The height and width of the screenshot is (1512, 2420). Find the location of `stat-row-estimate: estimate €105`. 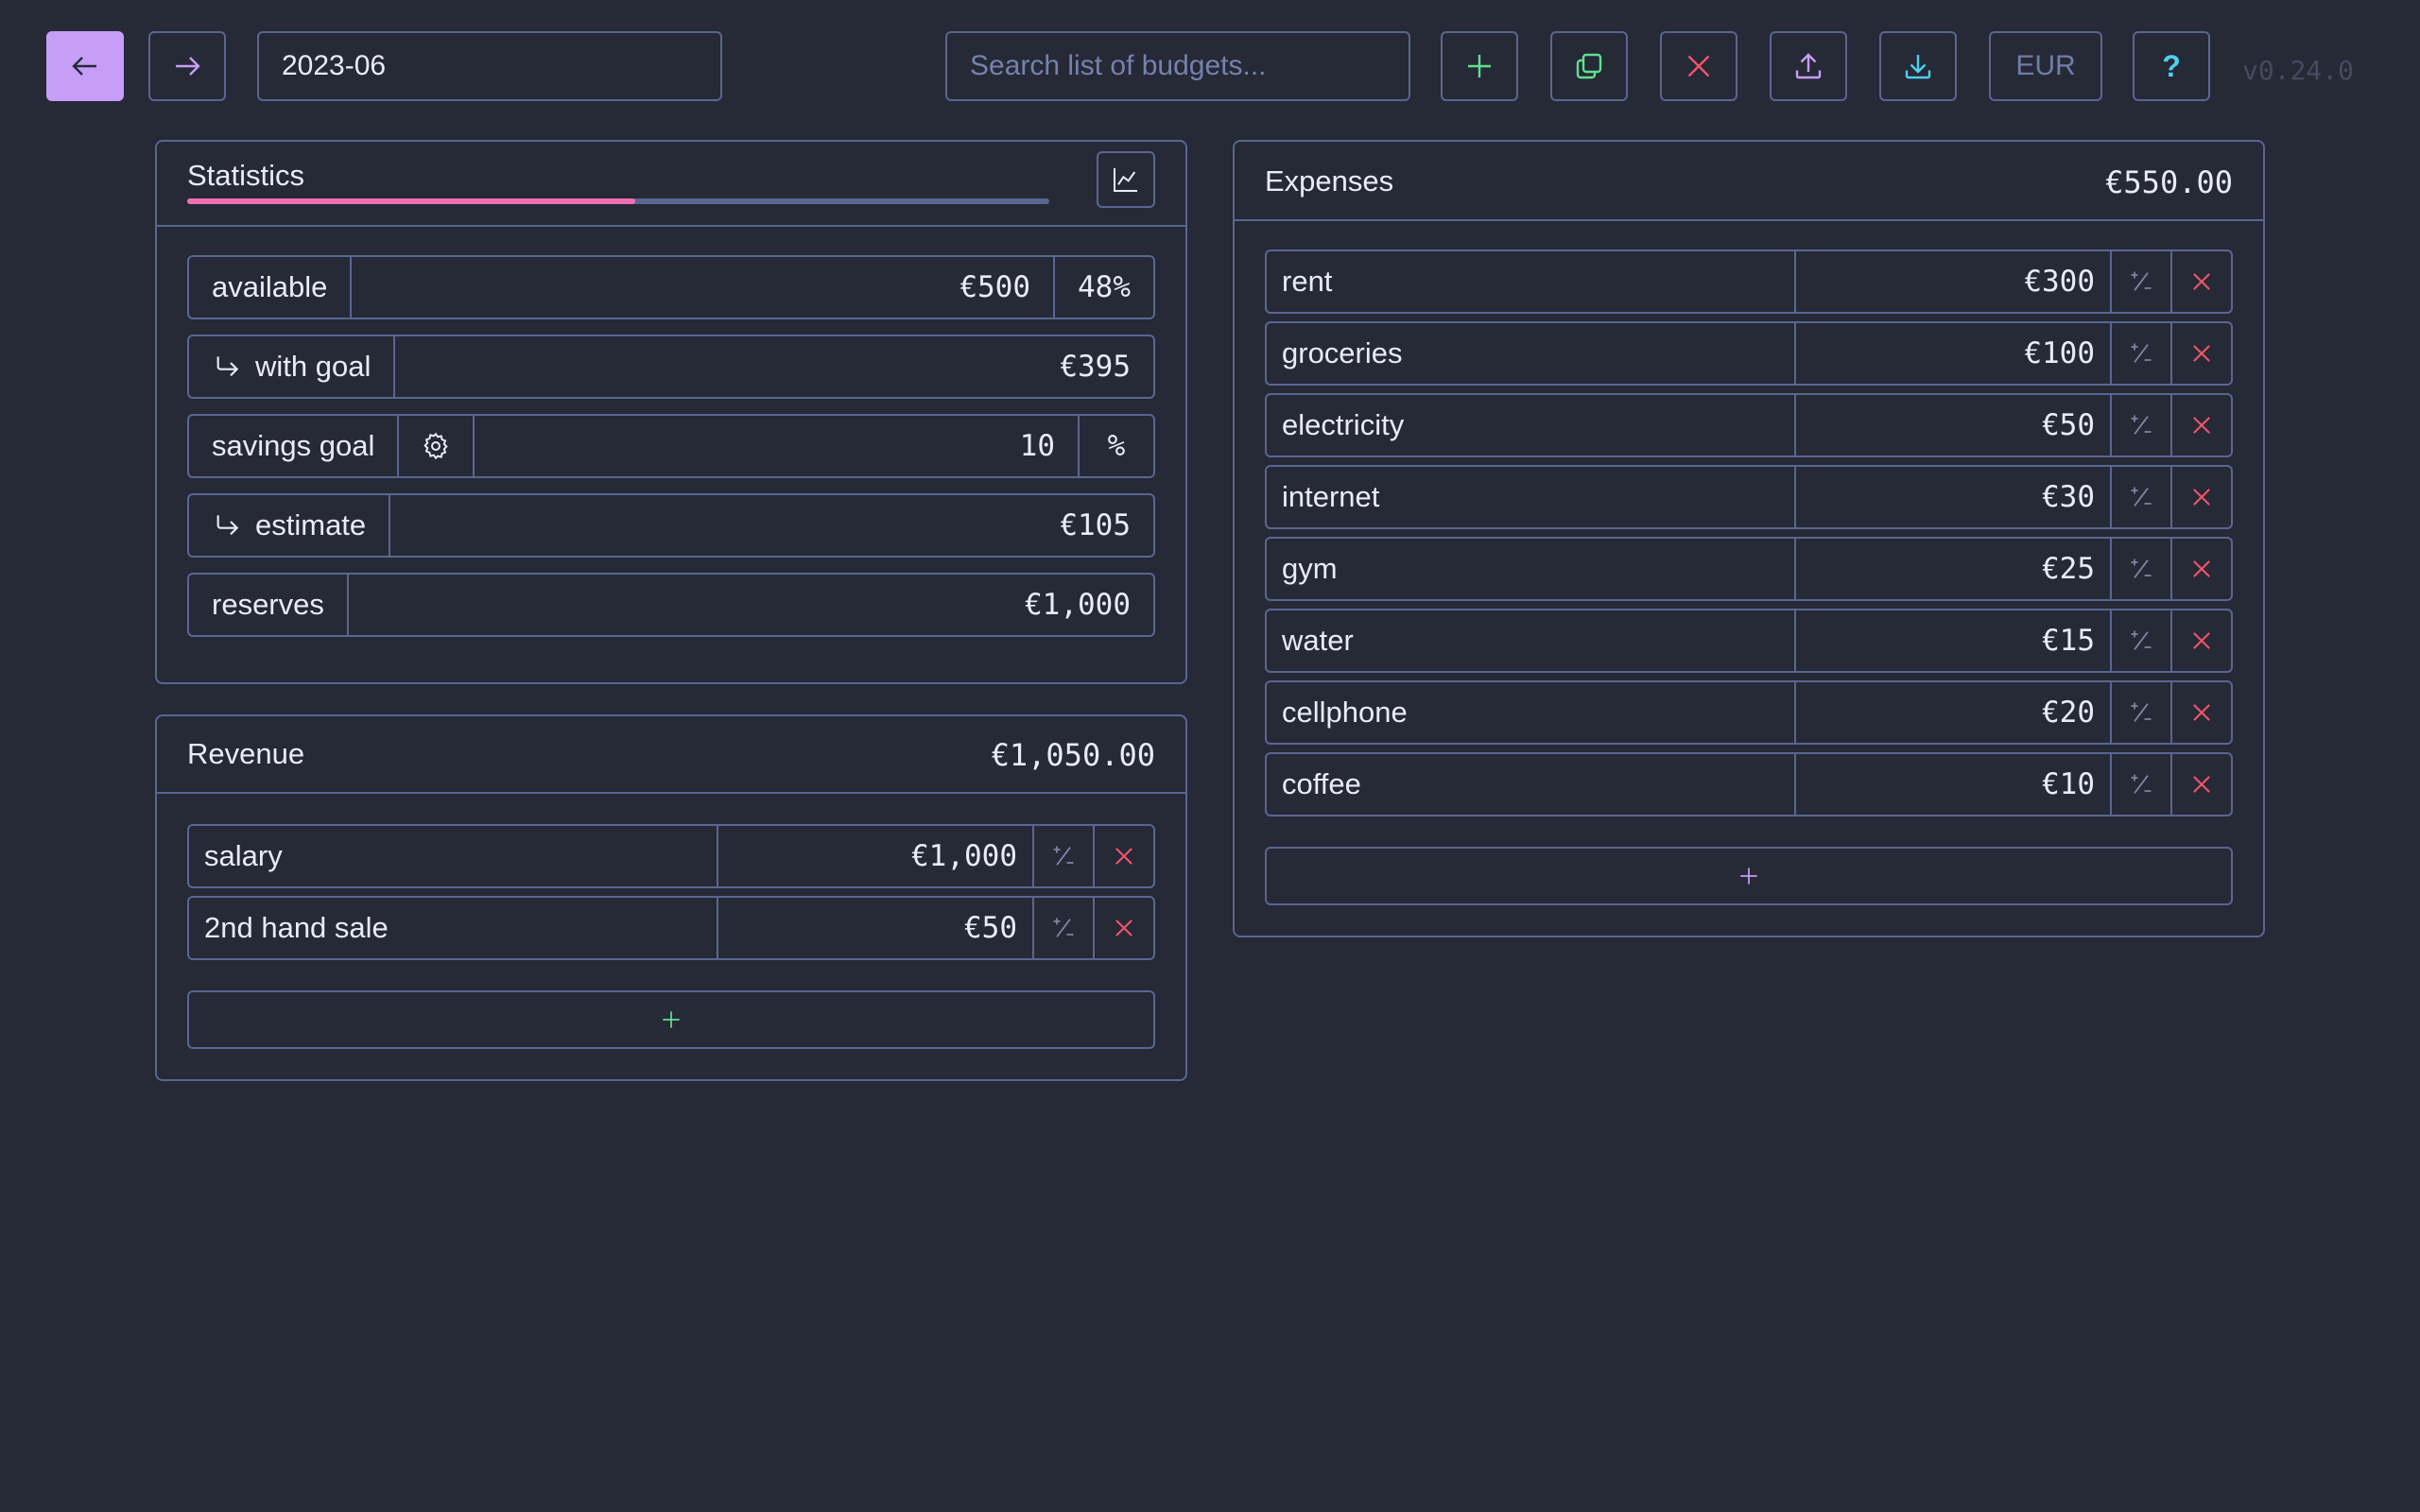

stat-row-estimate: estimate €105 is located at coordinates (671, 525).